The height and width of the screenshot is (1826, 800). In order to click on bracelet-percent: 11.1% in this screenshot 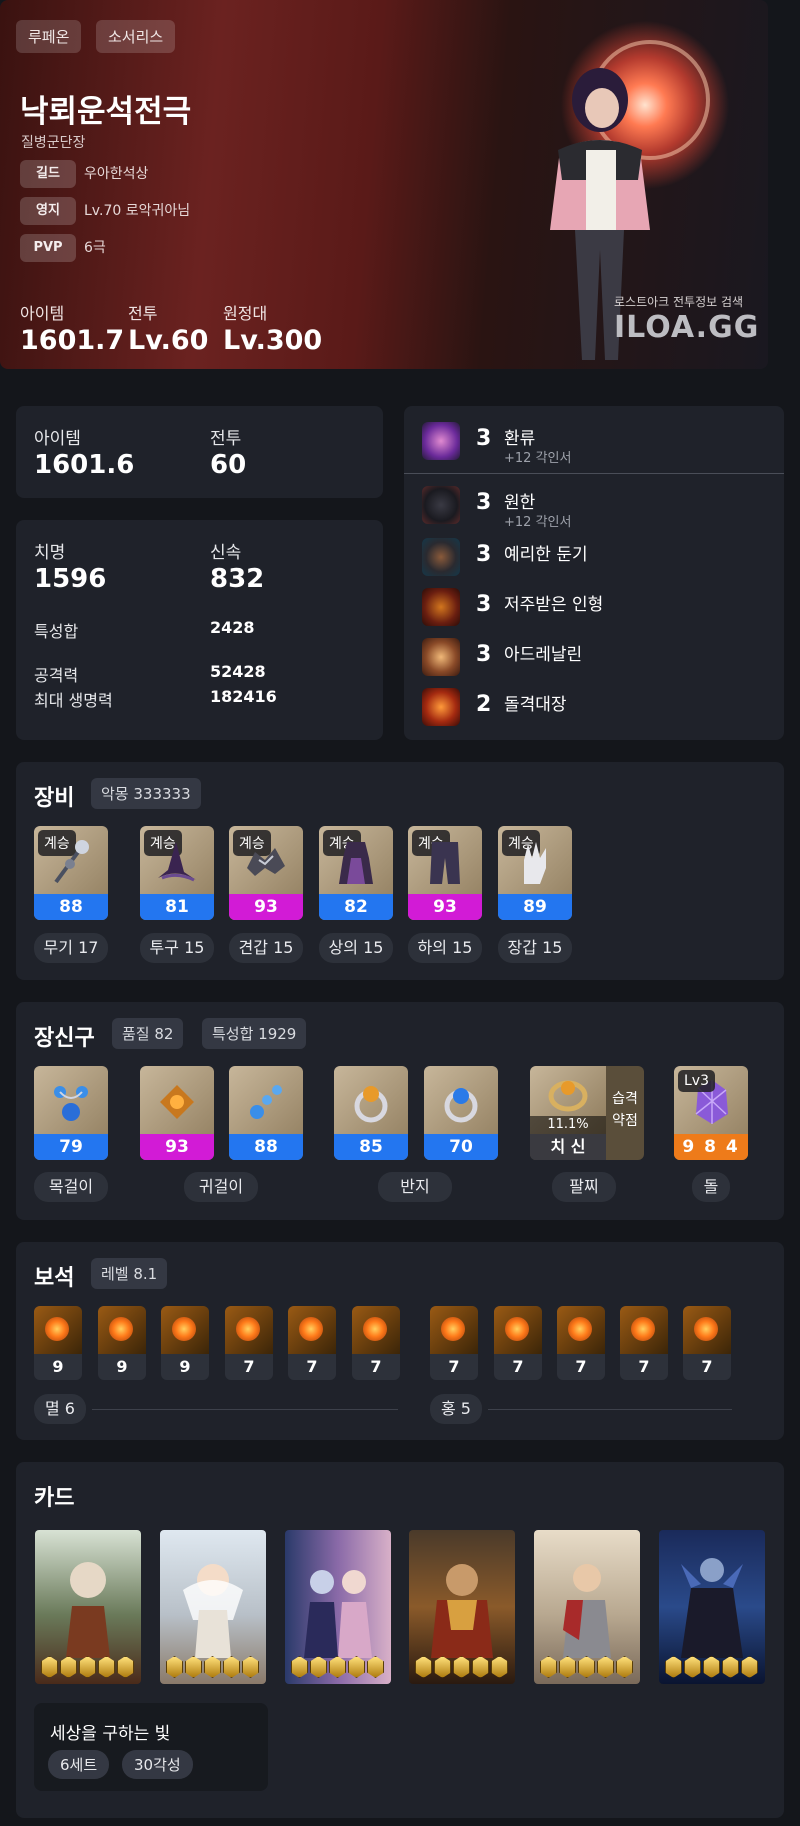, I will do `click(568, 1125)`.